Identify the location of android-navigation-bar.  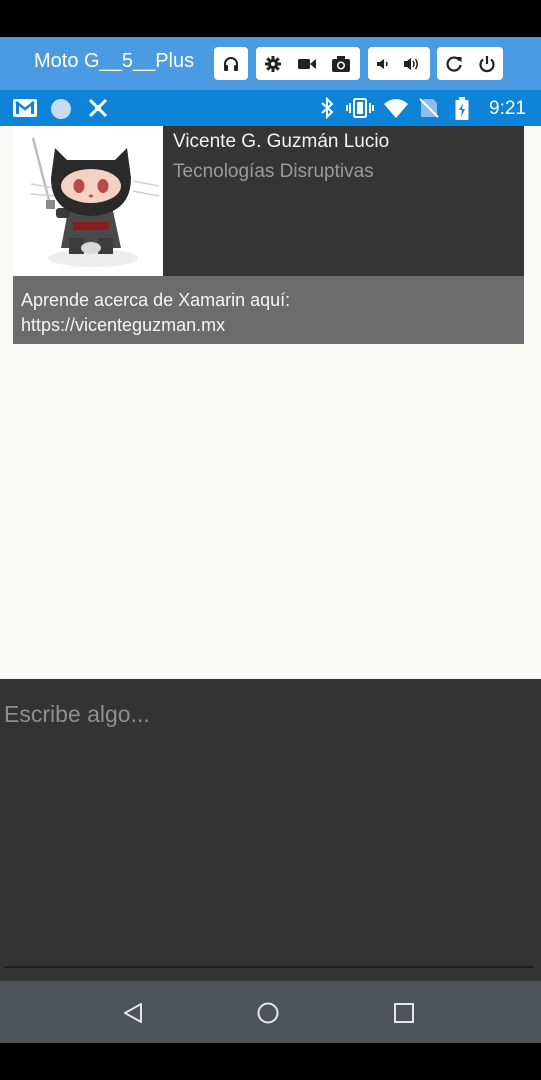
(270, 1012).